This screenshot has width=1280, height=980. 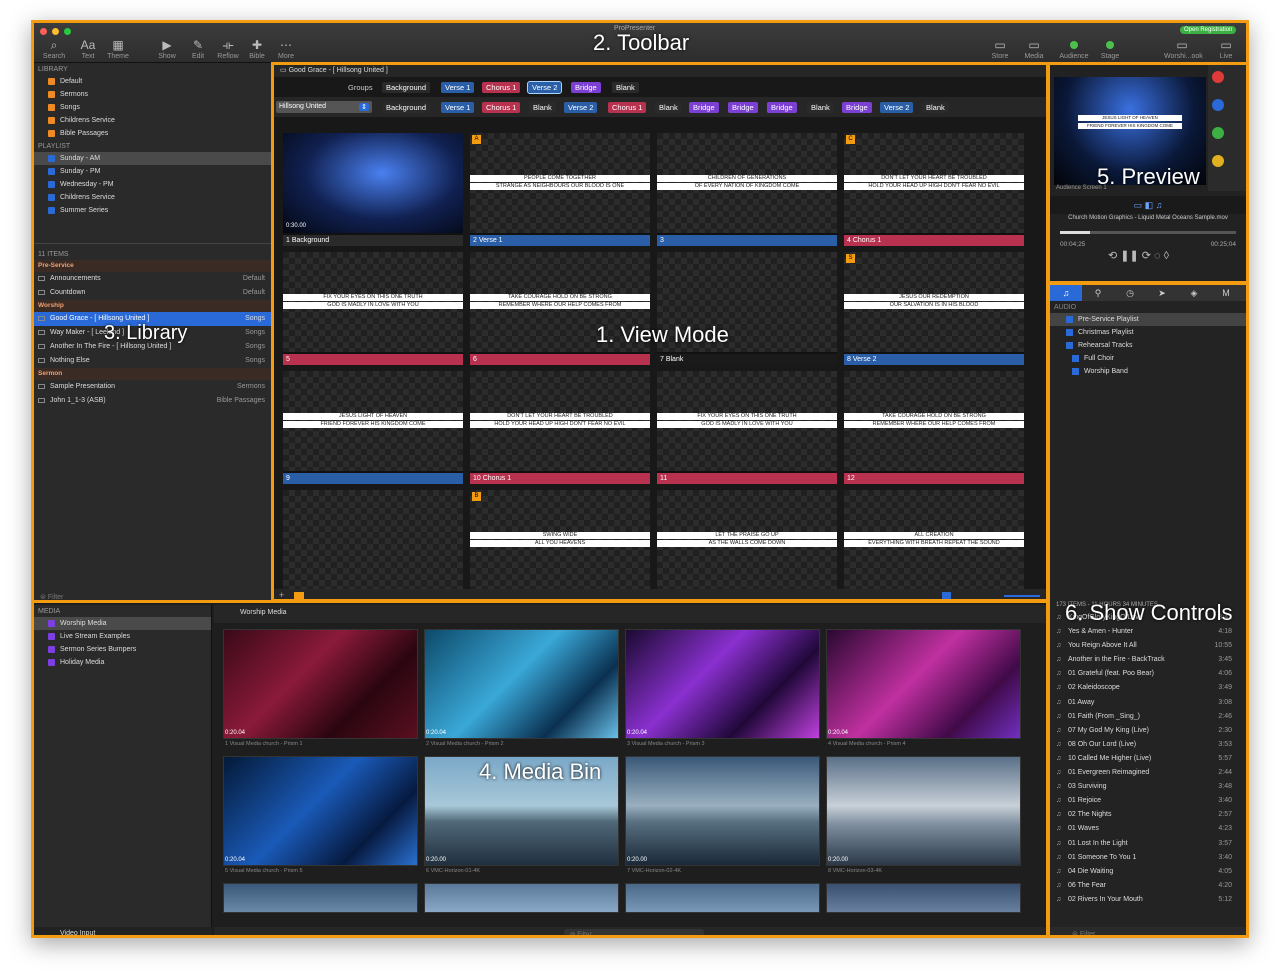 I want to click on playlist-item: Sunday - PM, so click(x=152, y=171).